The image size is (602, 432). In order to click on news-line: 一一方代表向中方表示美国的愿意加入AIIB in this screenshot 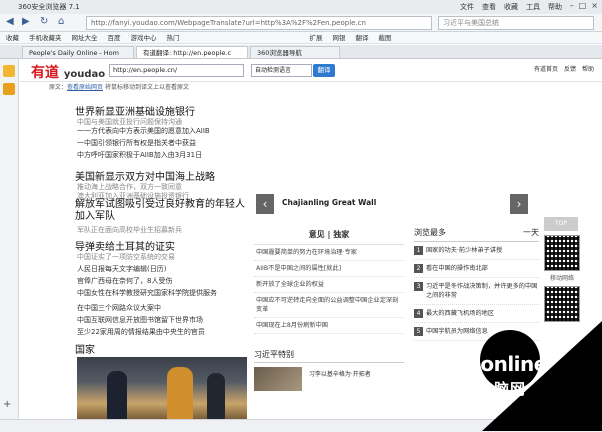, I will do `click(143, 131)`.